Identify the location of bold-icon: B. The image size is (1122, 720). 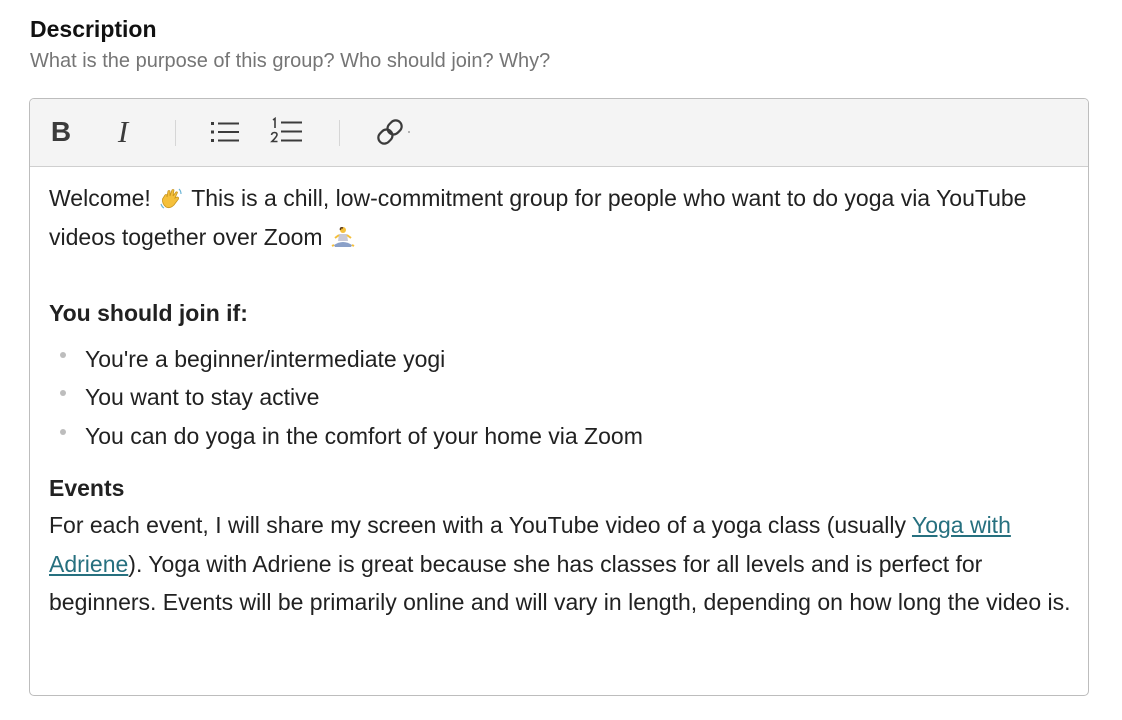
(61, 131).